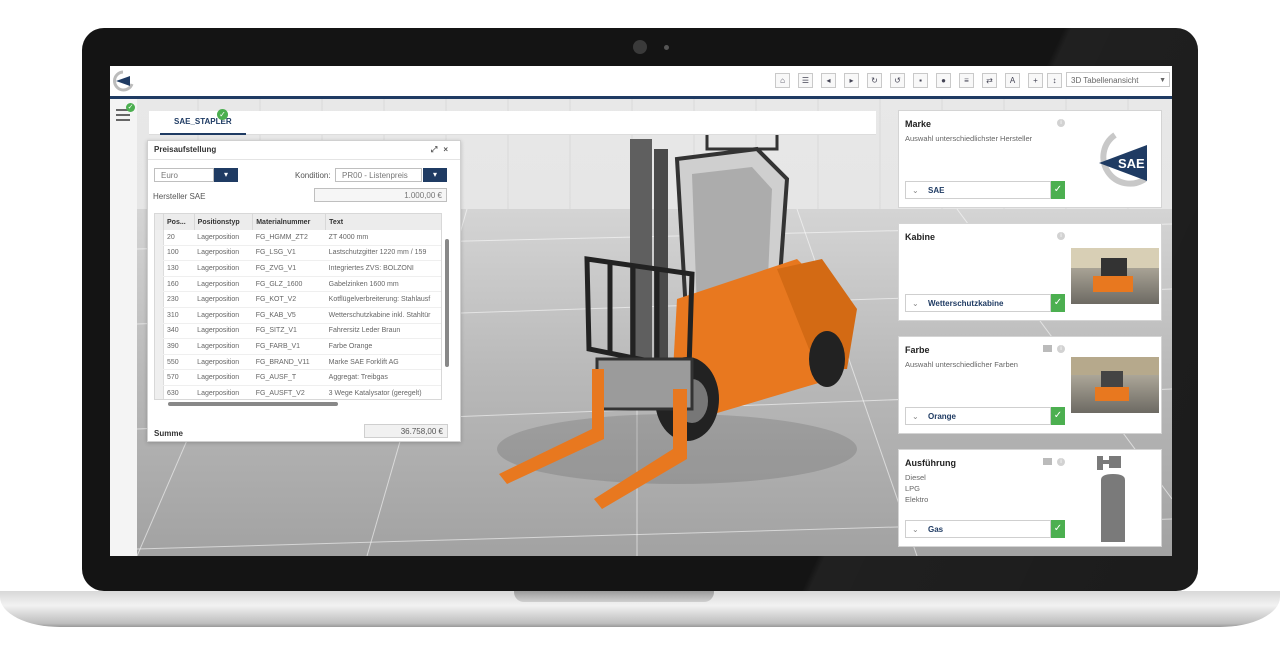 The image size is (1280, 660). I want to click on table-cell: 310, so click(179, 315).